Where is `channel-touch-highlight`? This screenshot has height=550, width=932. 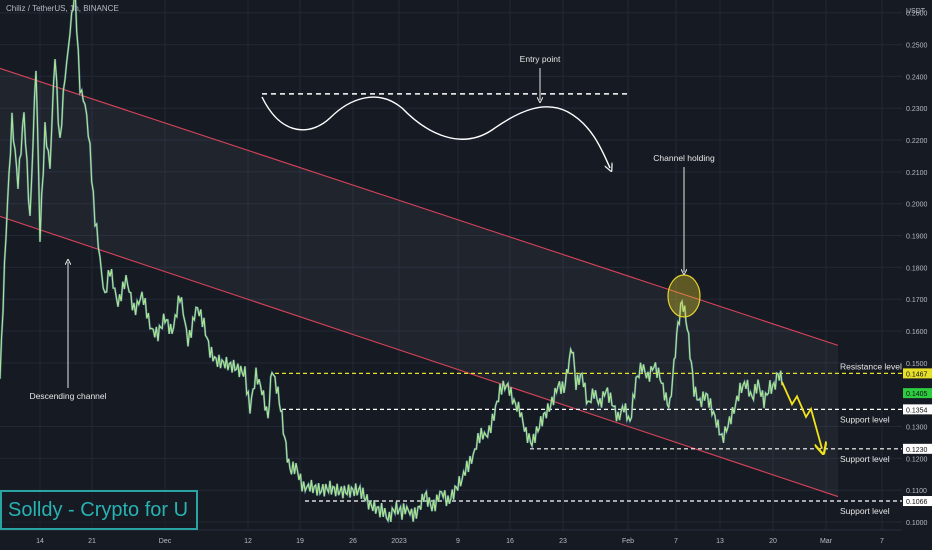 channel-touch-highlight is located at coordinates (684, 296).